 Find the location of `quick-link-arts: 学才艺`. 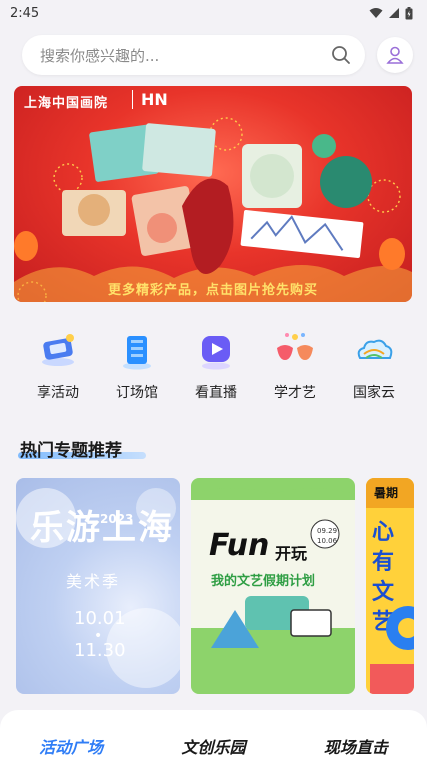

quick-link-arts: 学才艺 is located at coordinates (295, 365).